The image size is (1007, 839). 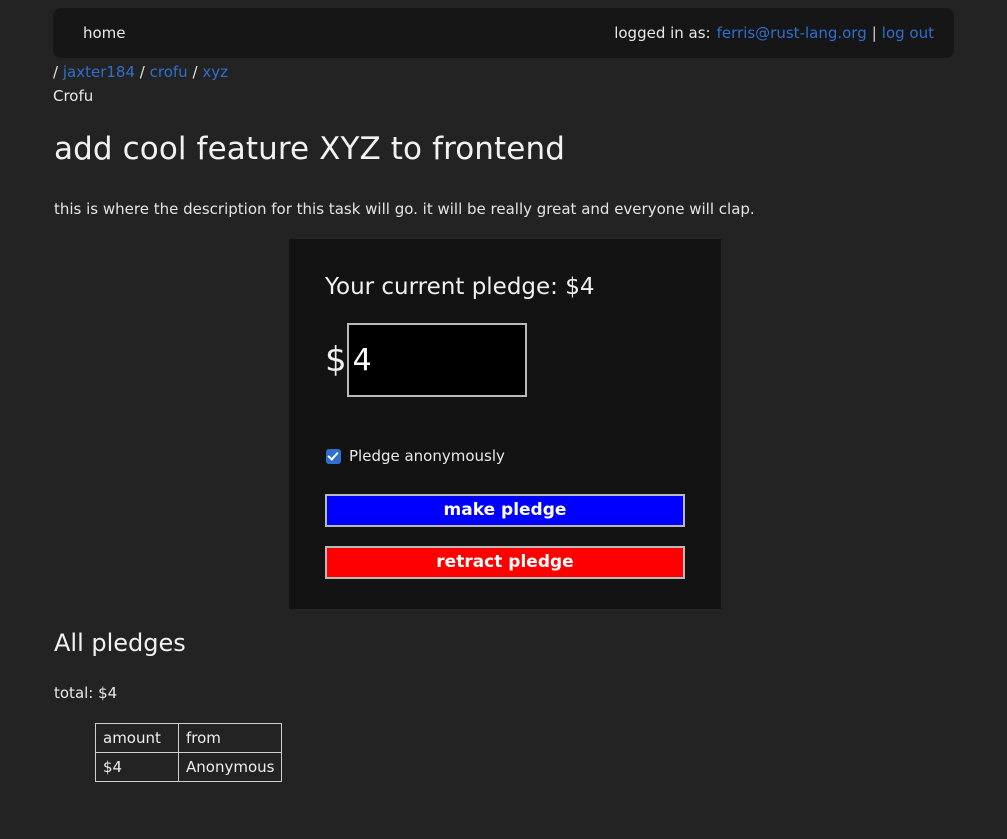 I want to click on table-row: $4 Anonymous, so click(x=189, y=767).